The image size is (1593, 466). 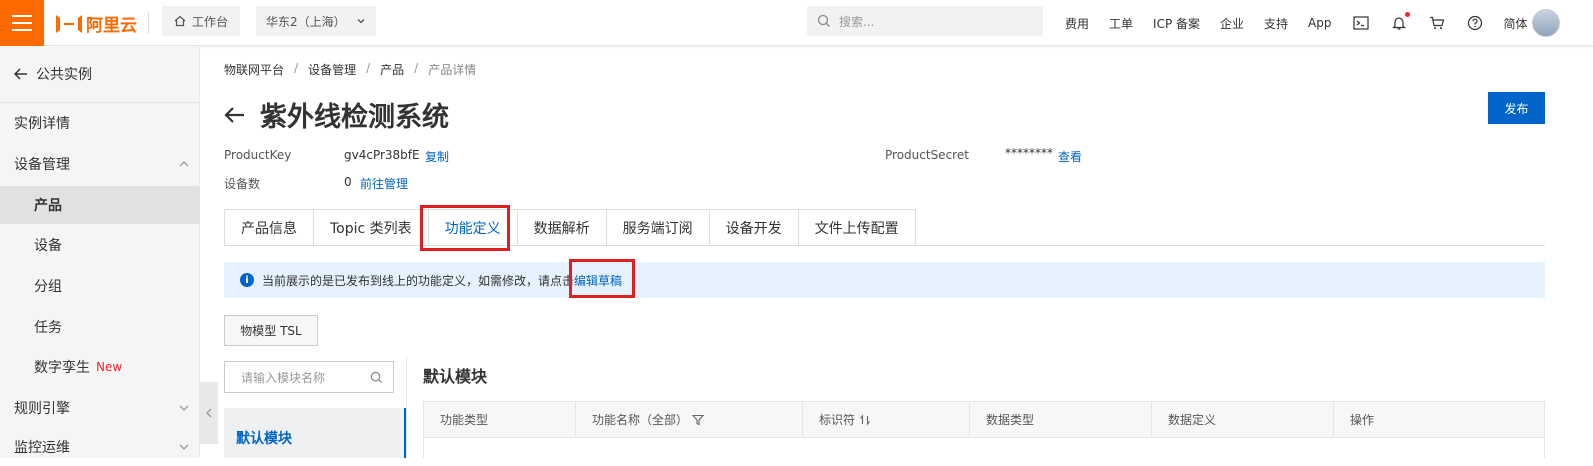 What do you see at coordinates (1176, 23) in the screenshot?
I see `nav-icp: ICP 备案` at bounding box center [1176, 23].